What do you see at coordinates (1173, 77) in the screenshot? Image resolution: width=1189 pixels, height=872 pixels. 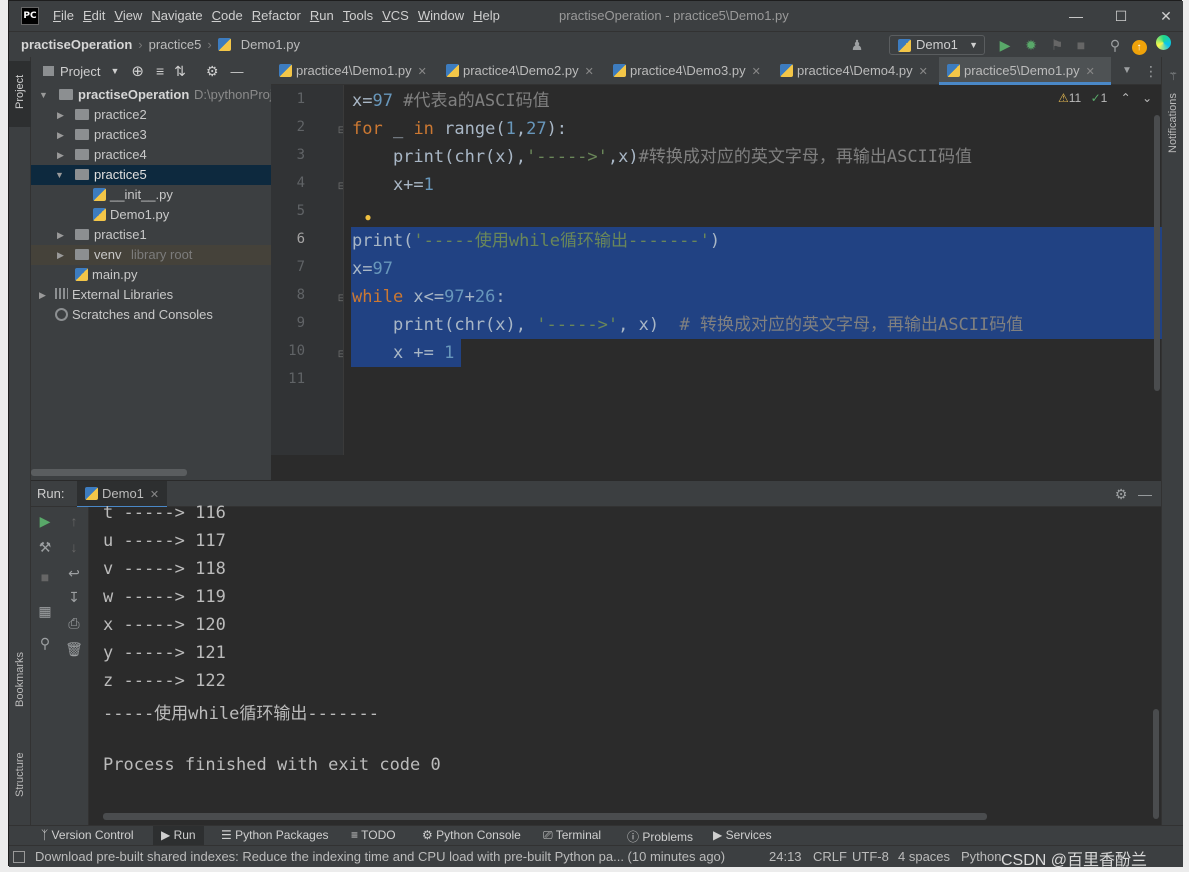 I see `bell-icon: ⚚` at bounding box center [1173, 77].